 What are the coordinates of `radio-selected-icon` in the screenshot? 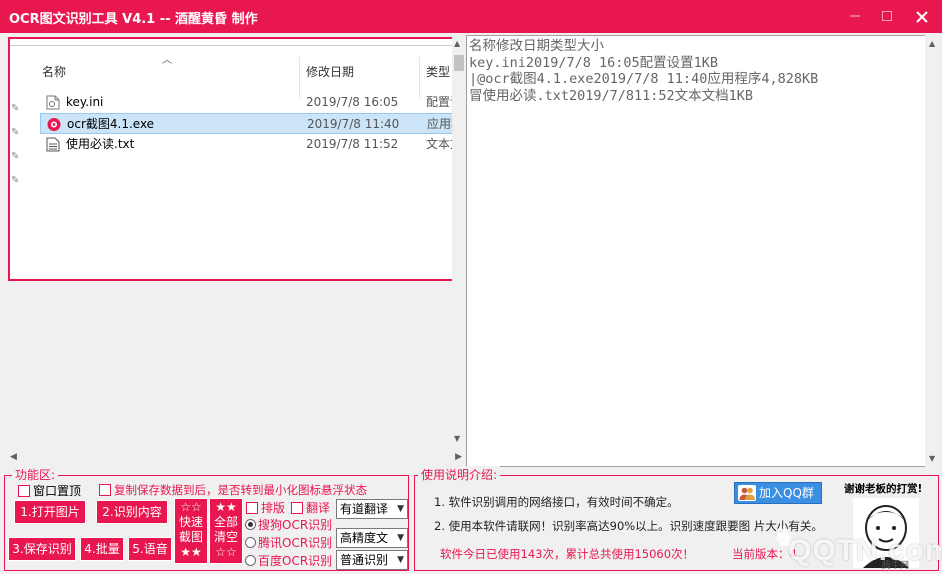 It's located at (250, 524).